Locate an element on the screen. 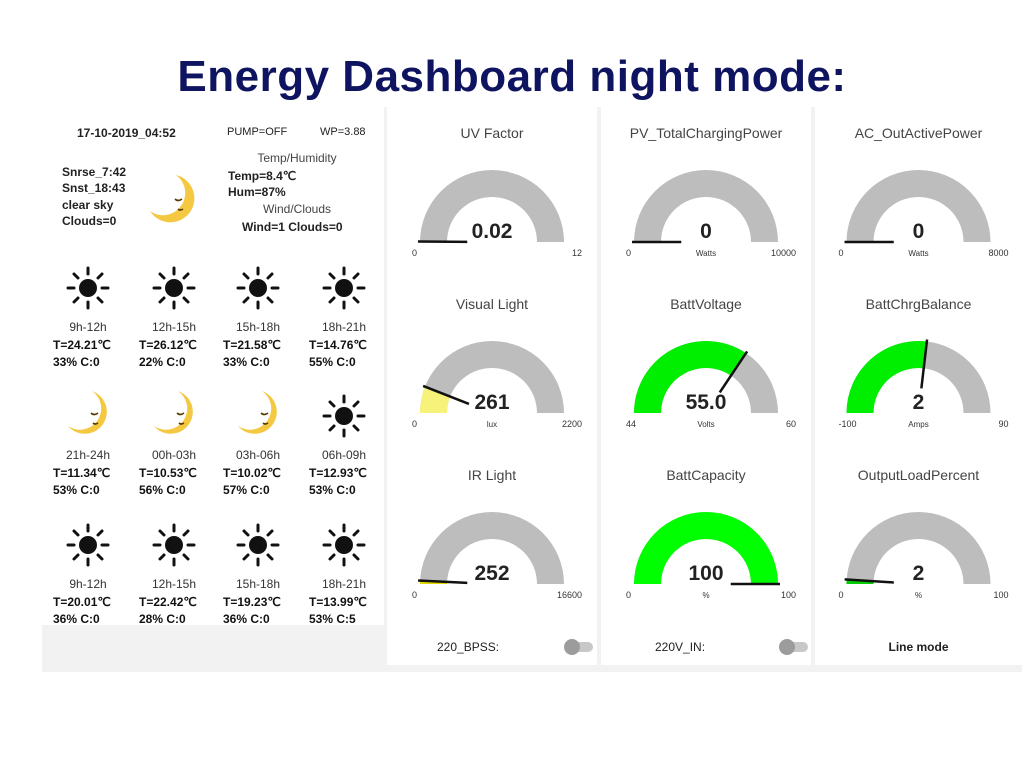  wind-clouds: Wind=1 Clouds=0 is located at coordinates (292, 227).